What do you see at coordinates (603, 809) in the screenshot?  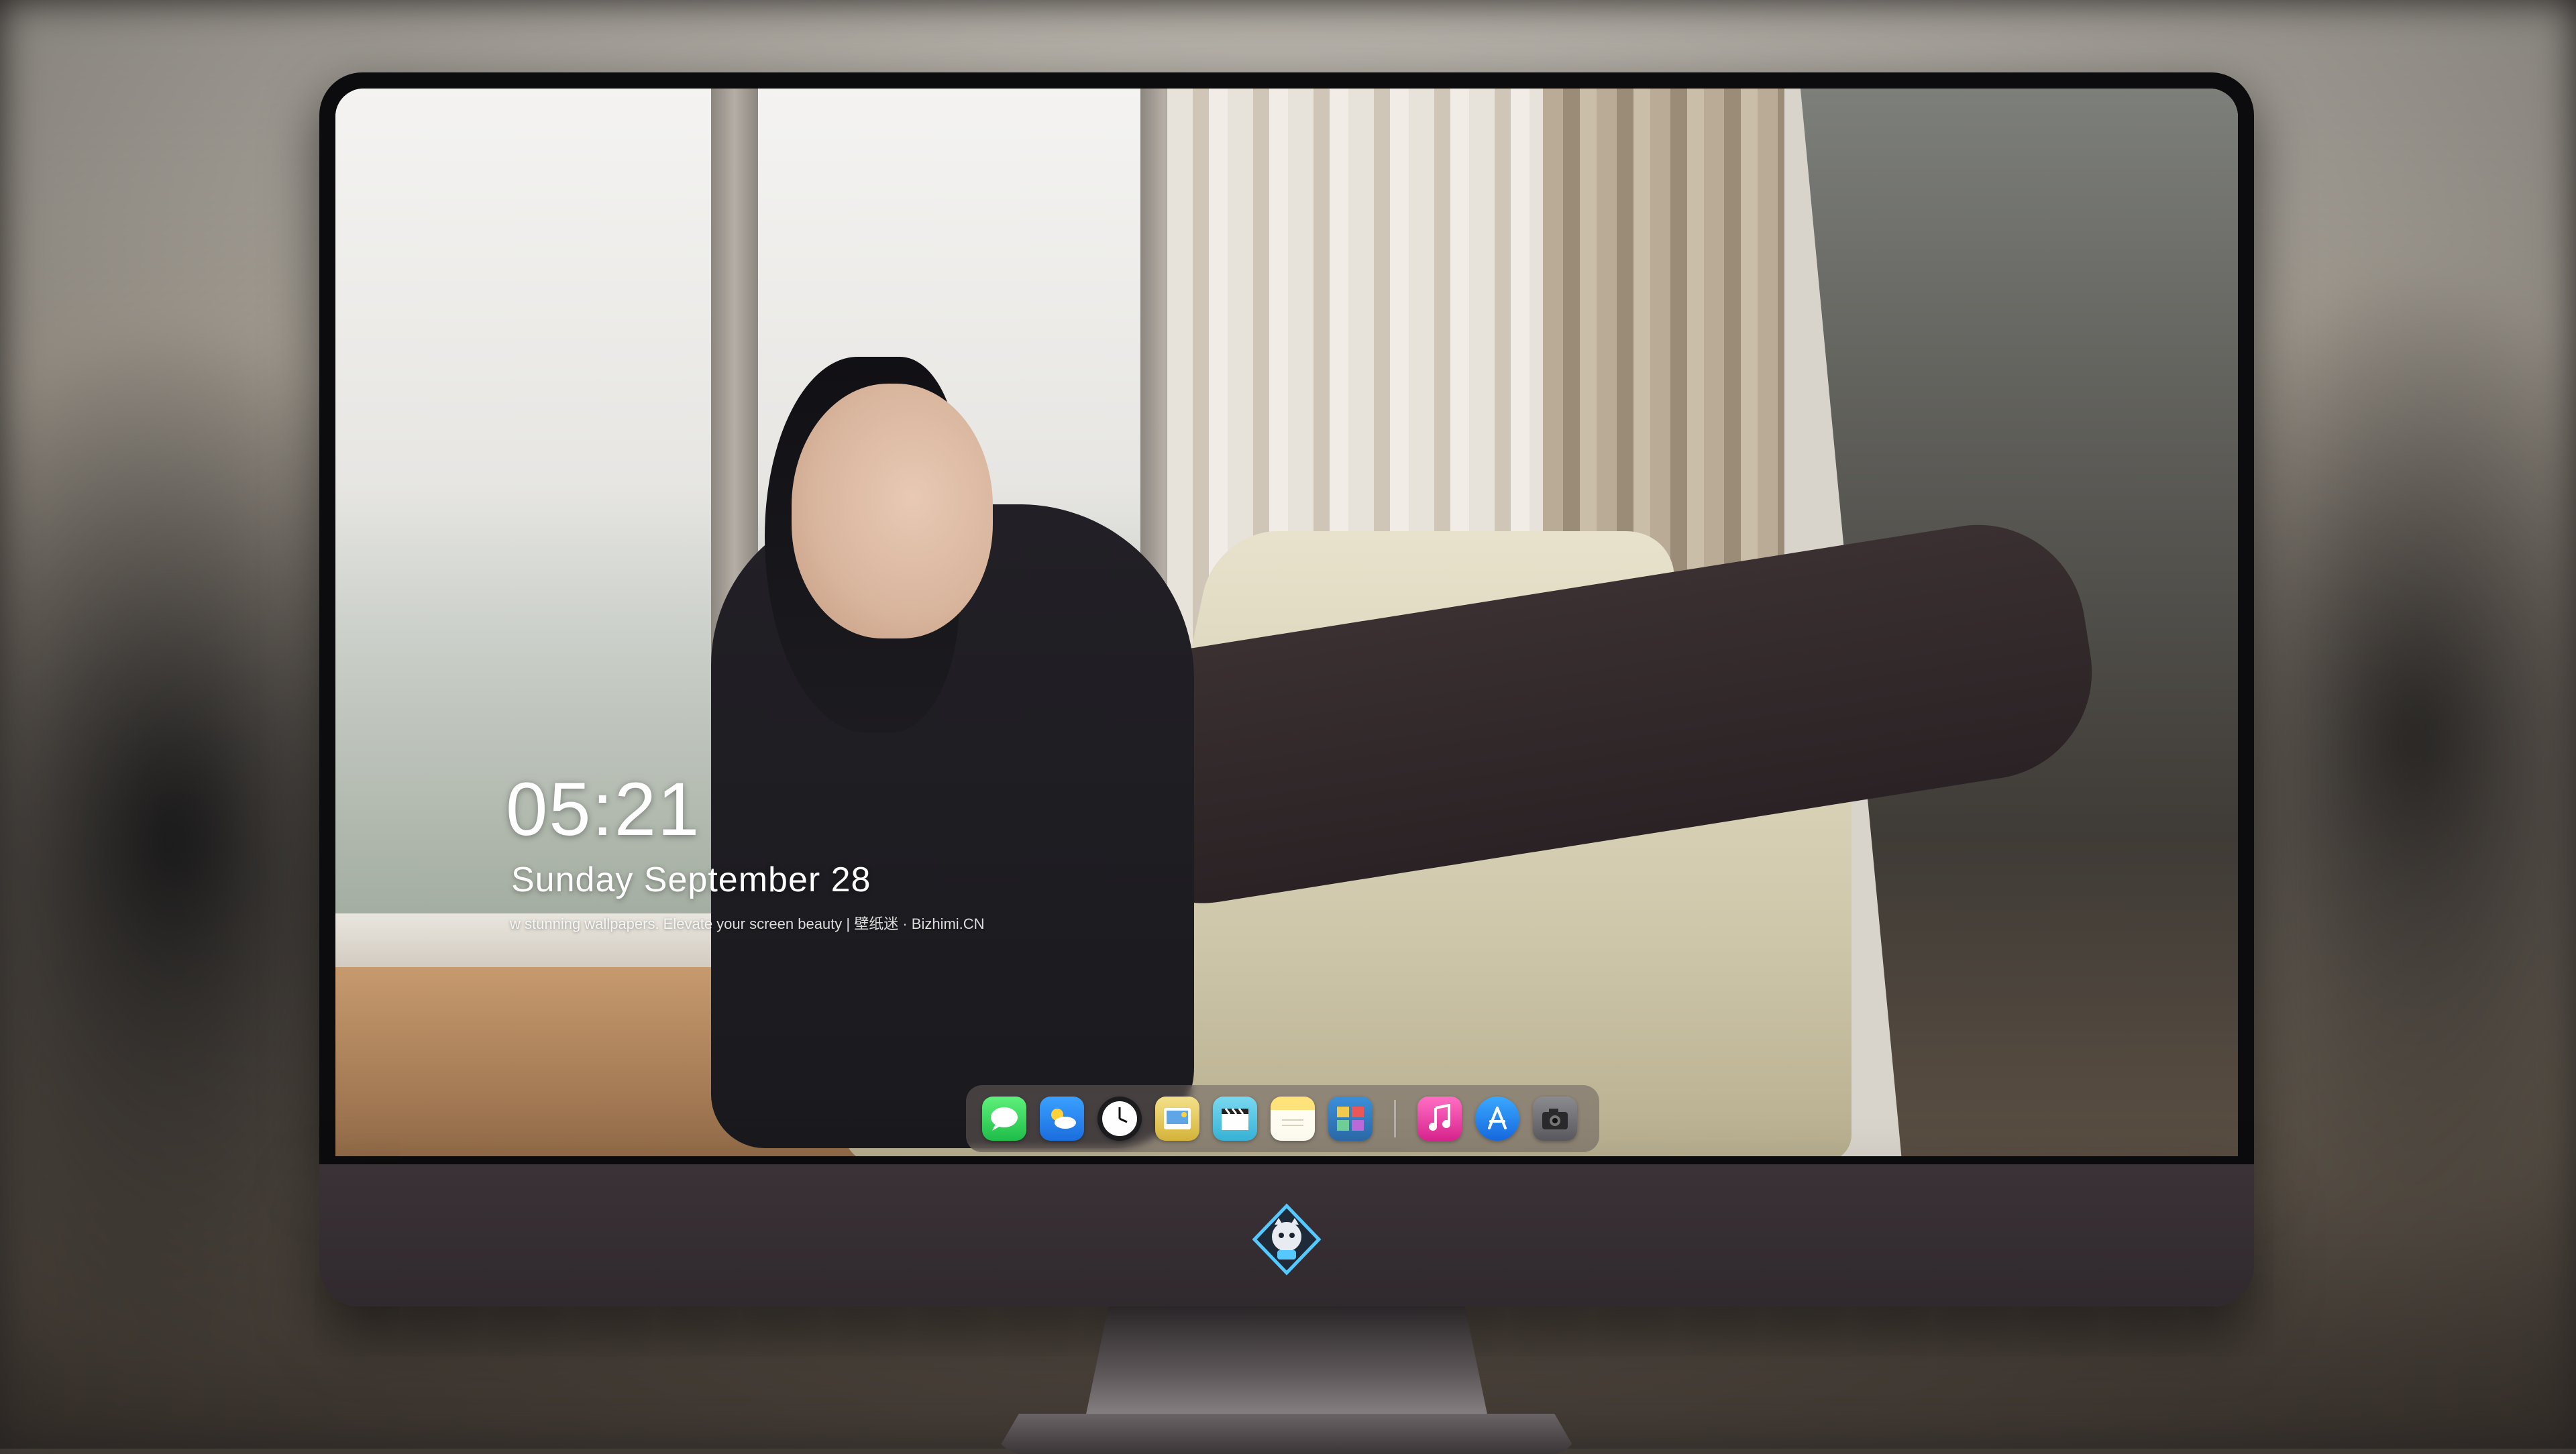 I see `clock-time: 05:21` at bounding box center [603, 809].